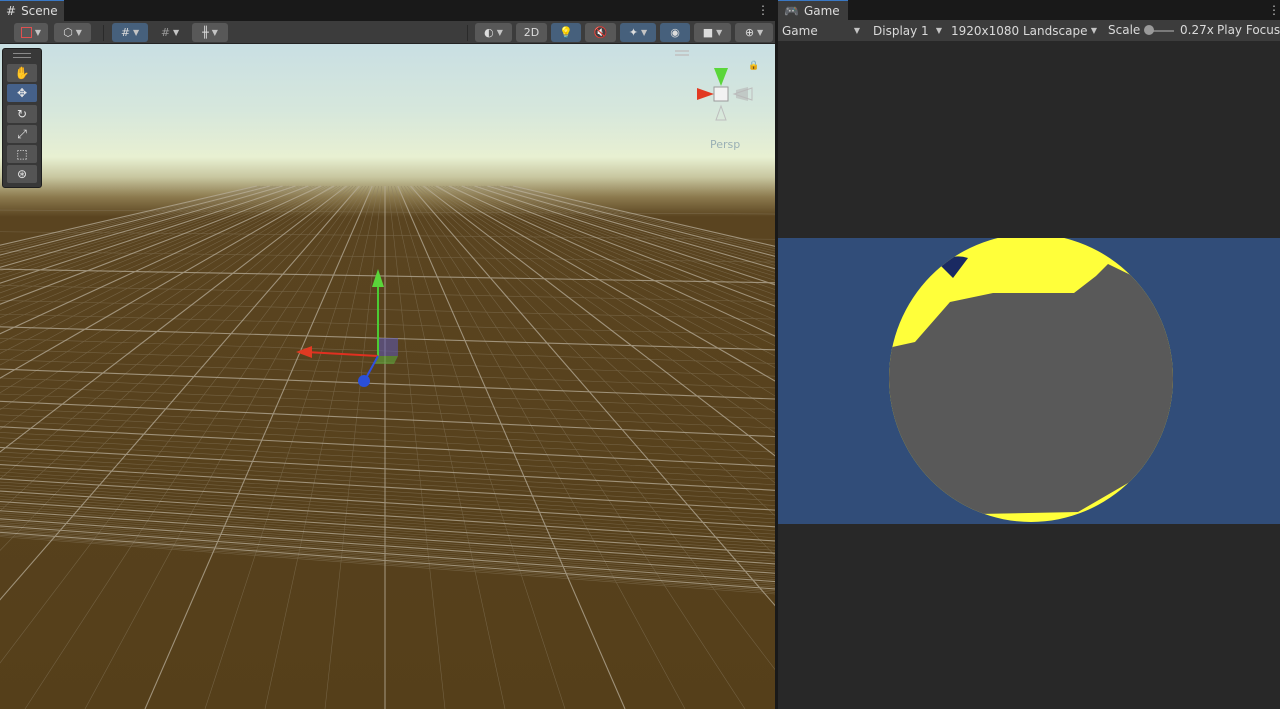 This screenshot has width=1280, height=709. What do you see at coordinates (39, 11) in the screenshot?
I see `scene-tab-label: Scene` at bounding box center [39, 11].